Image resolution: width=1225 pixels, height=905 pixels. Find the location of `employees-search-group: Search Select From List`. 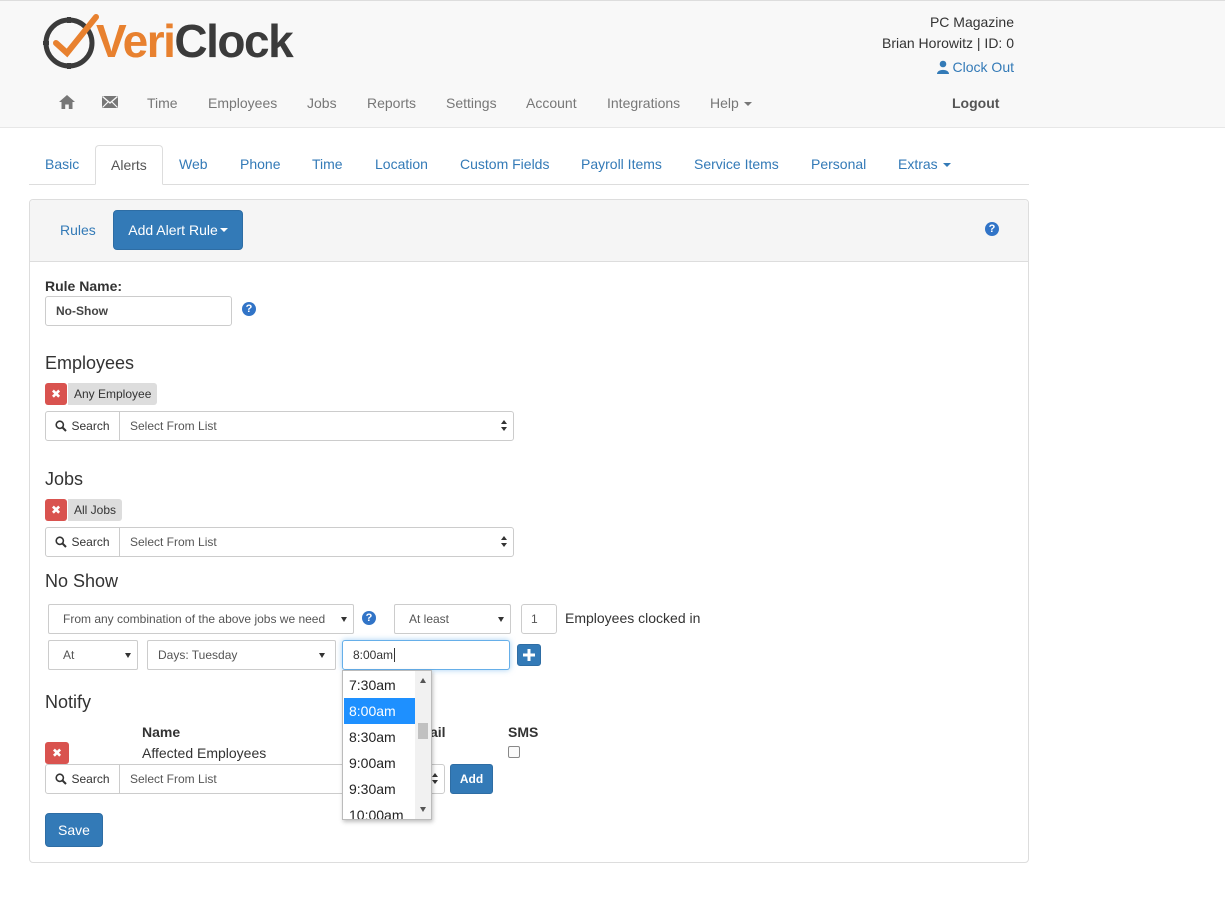

employees-search-group: Search Select From List is located at coordinates (279, 426).